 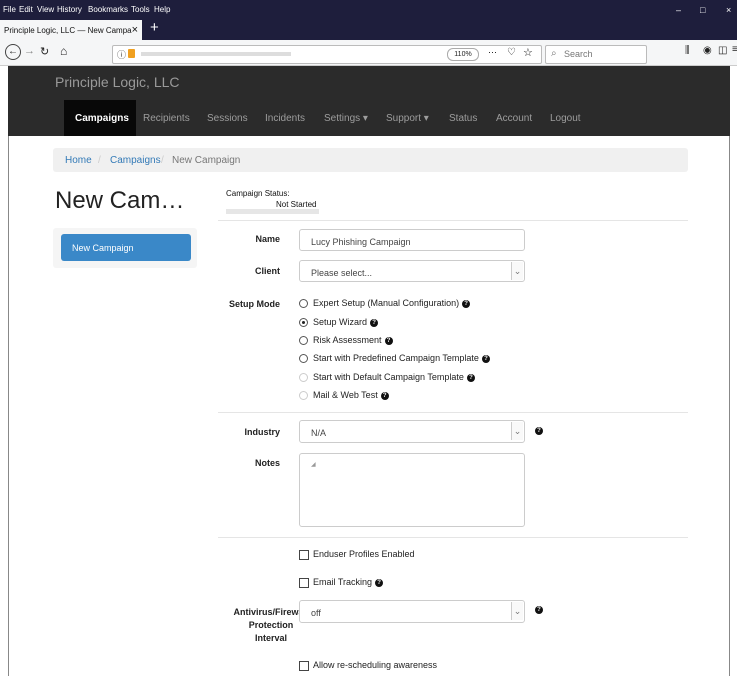 What do you see at coordinates (539, 610) in the screenshot?
I see `antivirus-help-icon: ?` at bounding box center [539, 610].